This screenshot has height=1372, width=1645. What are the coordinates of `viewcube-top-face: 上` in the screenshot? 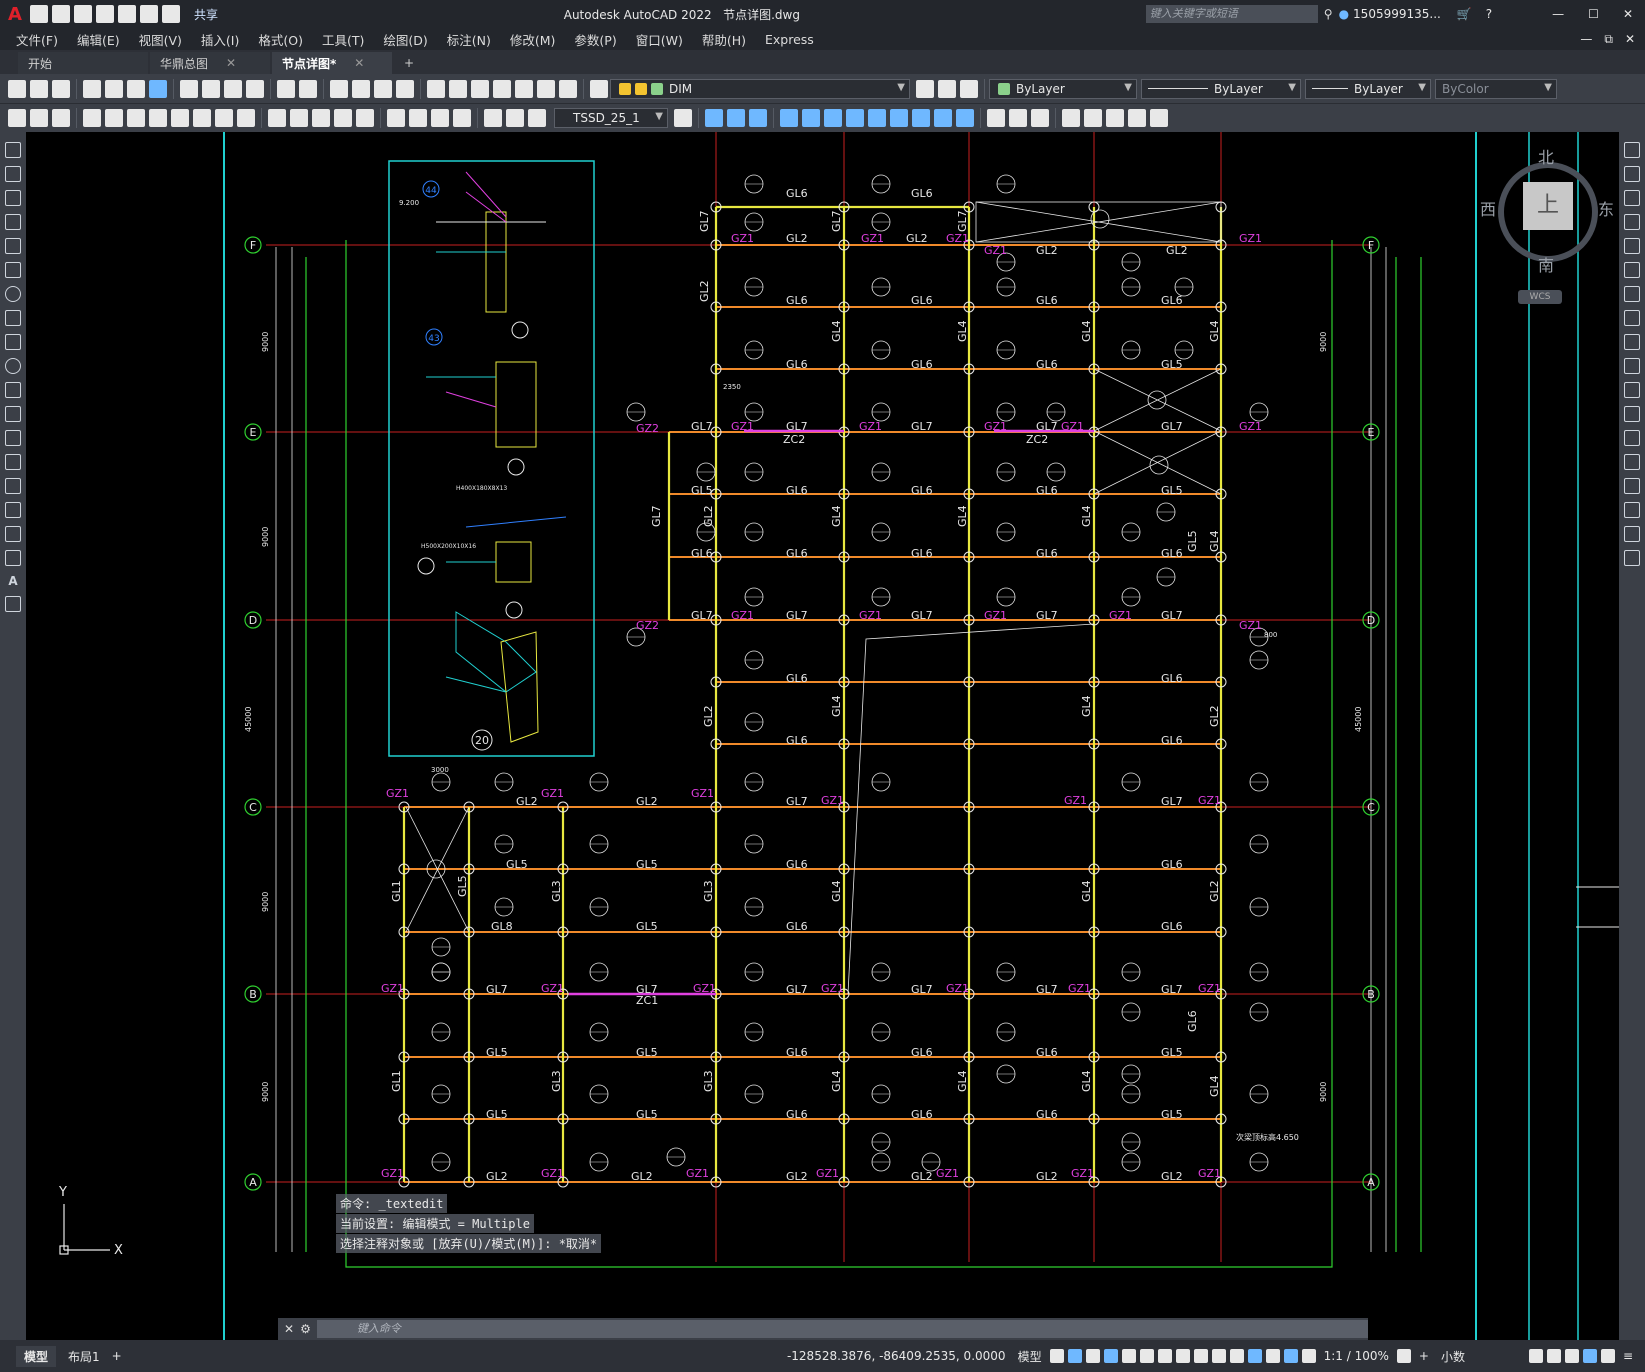 It's located at (1548, 206).